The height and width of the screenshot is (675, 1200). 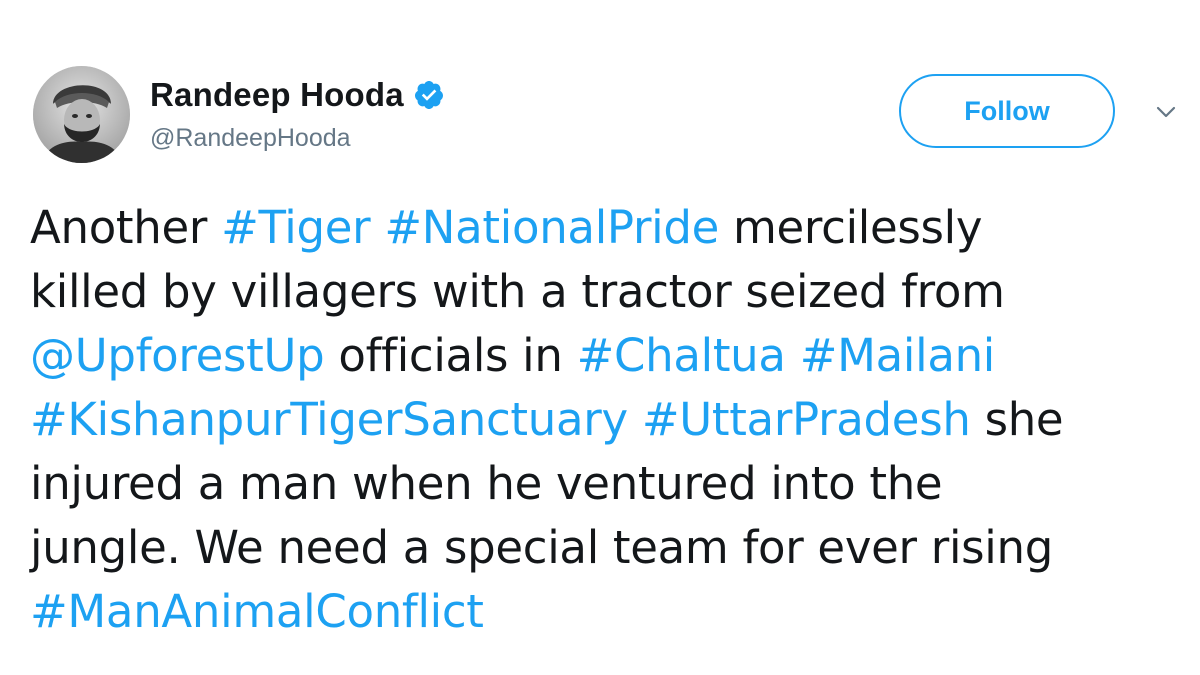 What do you see at coordinates (806, 419) in the screenshot?
I see `hashtag-link: #UttarPradesh` at bounding box center [806, 419].